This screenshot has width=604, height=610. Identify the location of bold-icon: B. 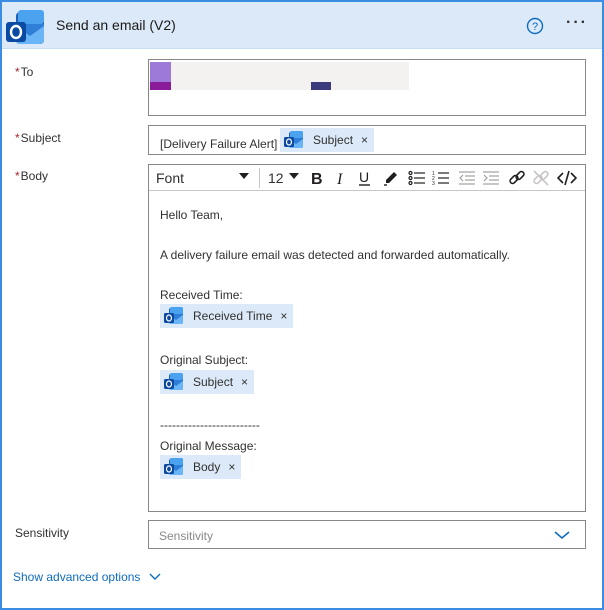
(317, 178).